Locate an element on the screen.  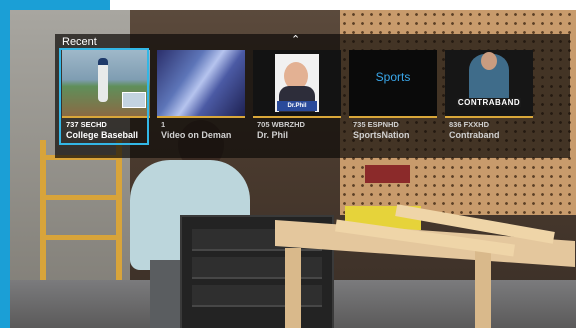
scene-red-box is located at coordinates (387, 174).